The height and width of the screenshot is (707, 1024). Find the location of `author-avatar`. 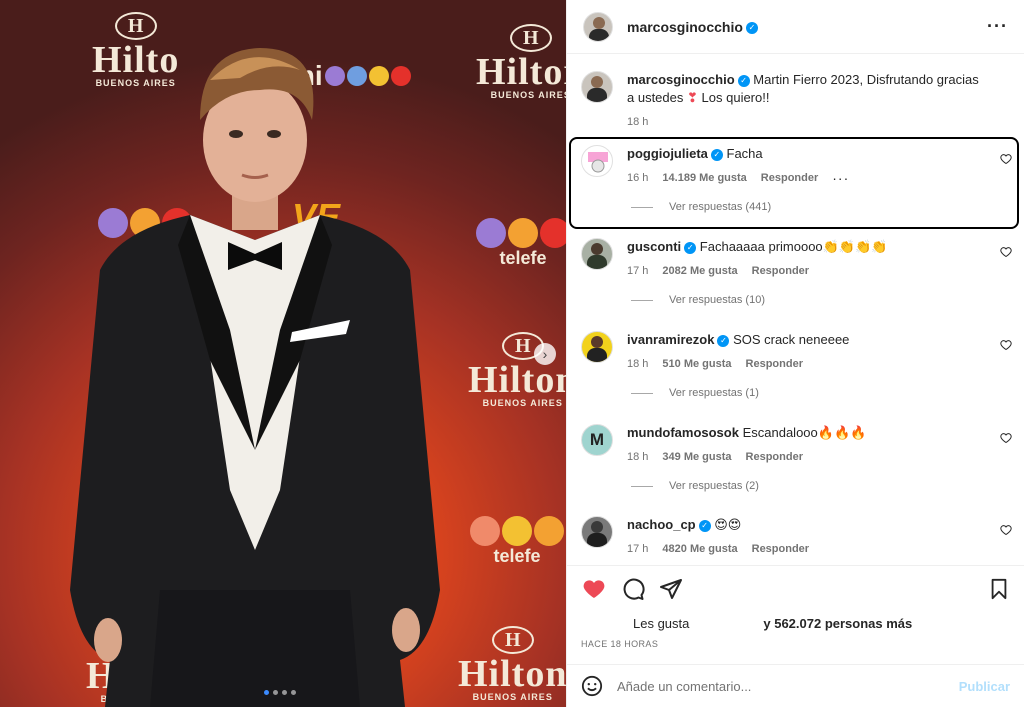

author-avatar is located at coordinates (598, 26).